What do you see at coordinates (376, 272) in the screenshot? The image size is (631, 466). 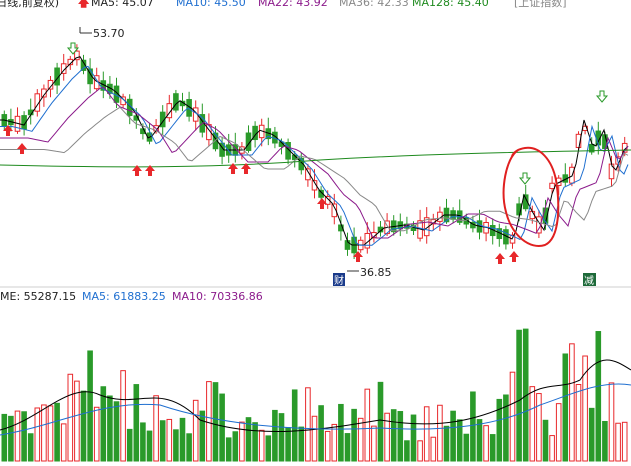 I see `low-price-label: 36.85` at bounding box center [376, 272].